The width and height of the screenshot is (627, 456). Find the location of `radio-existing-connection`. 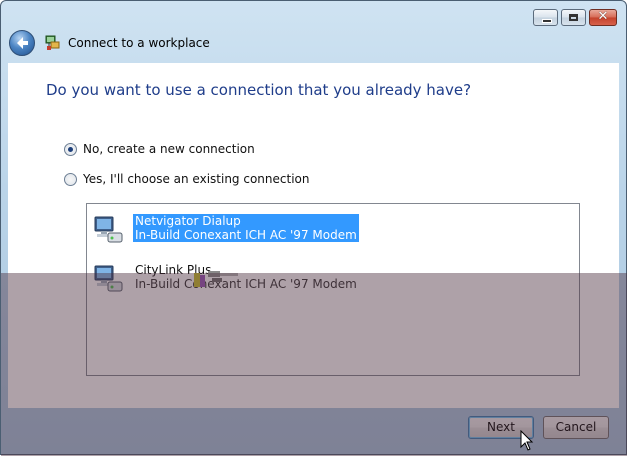

radio-existing-connection is located at coordinates (70, 179).